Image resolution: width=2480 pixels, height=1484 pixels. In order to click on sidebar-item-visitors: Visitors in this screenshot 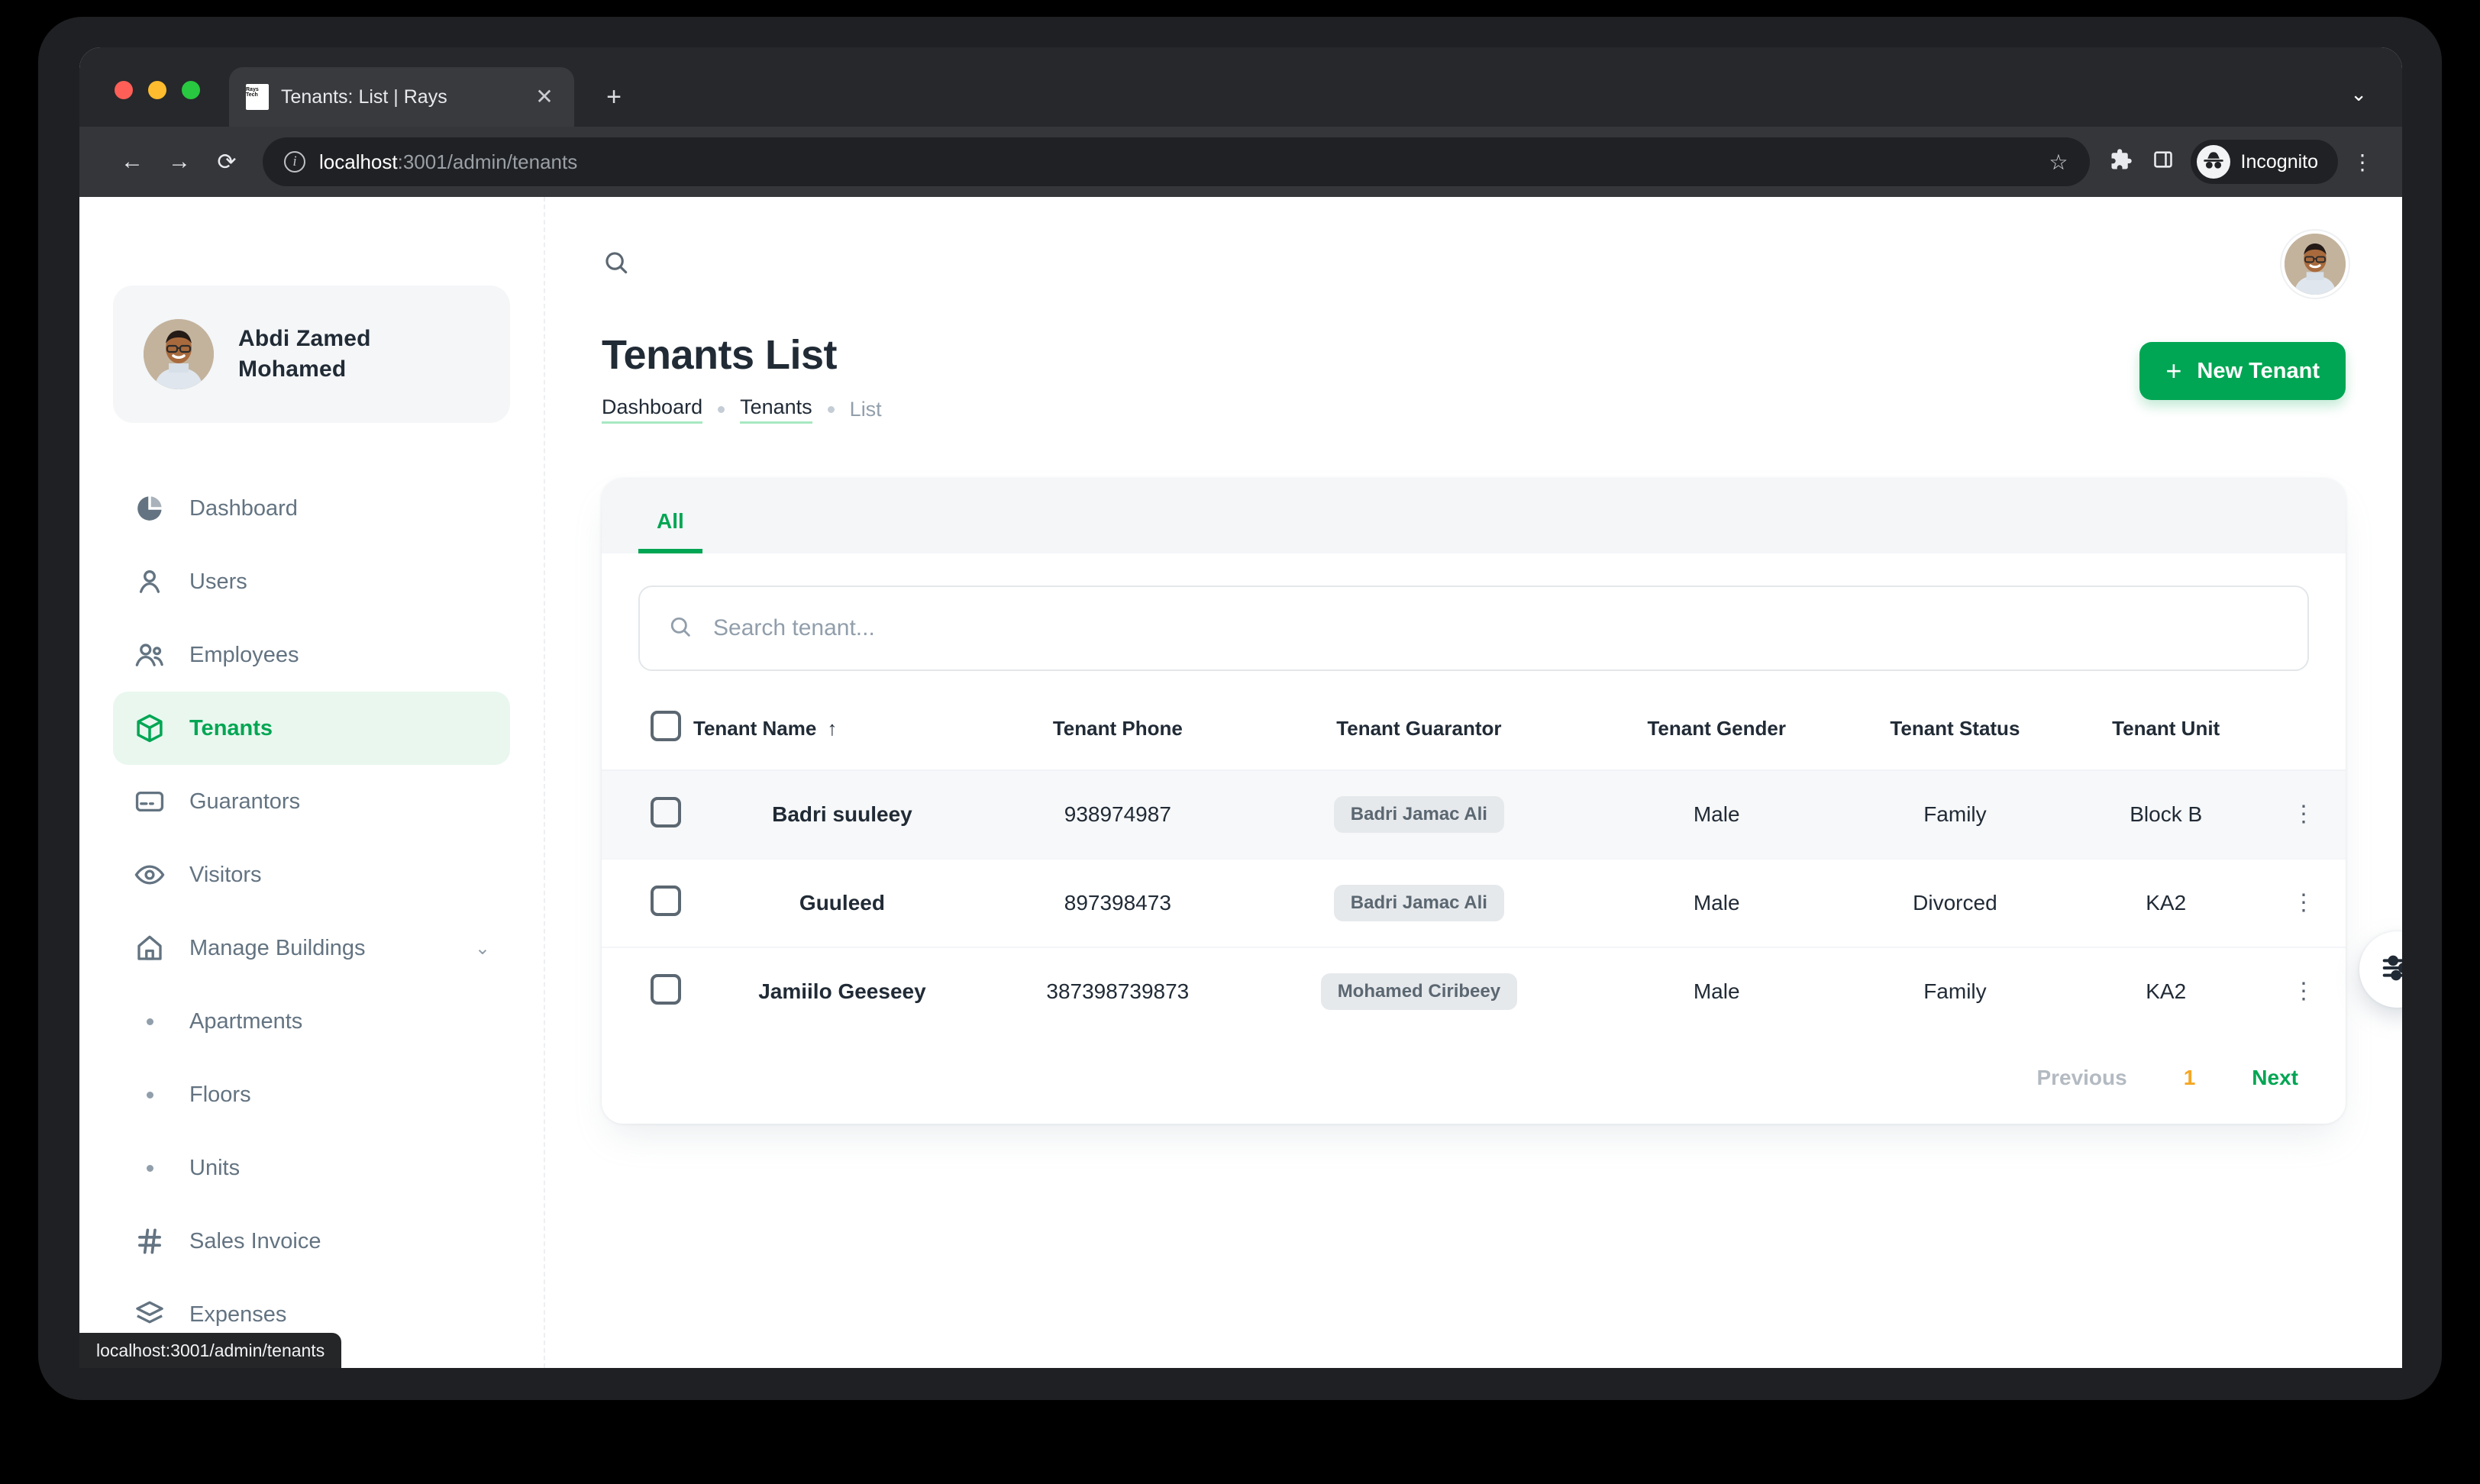, I will do `click(311, 874)`.